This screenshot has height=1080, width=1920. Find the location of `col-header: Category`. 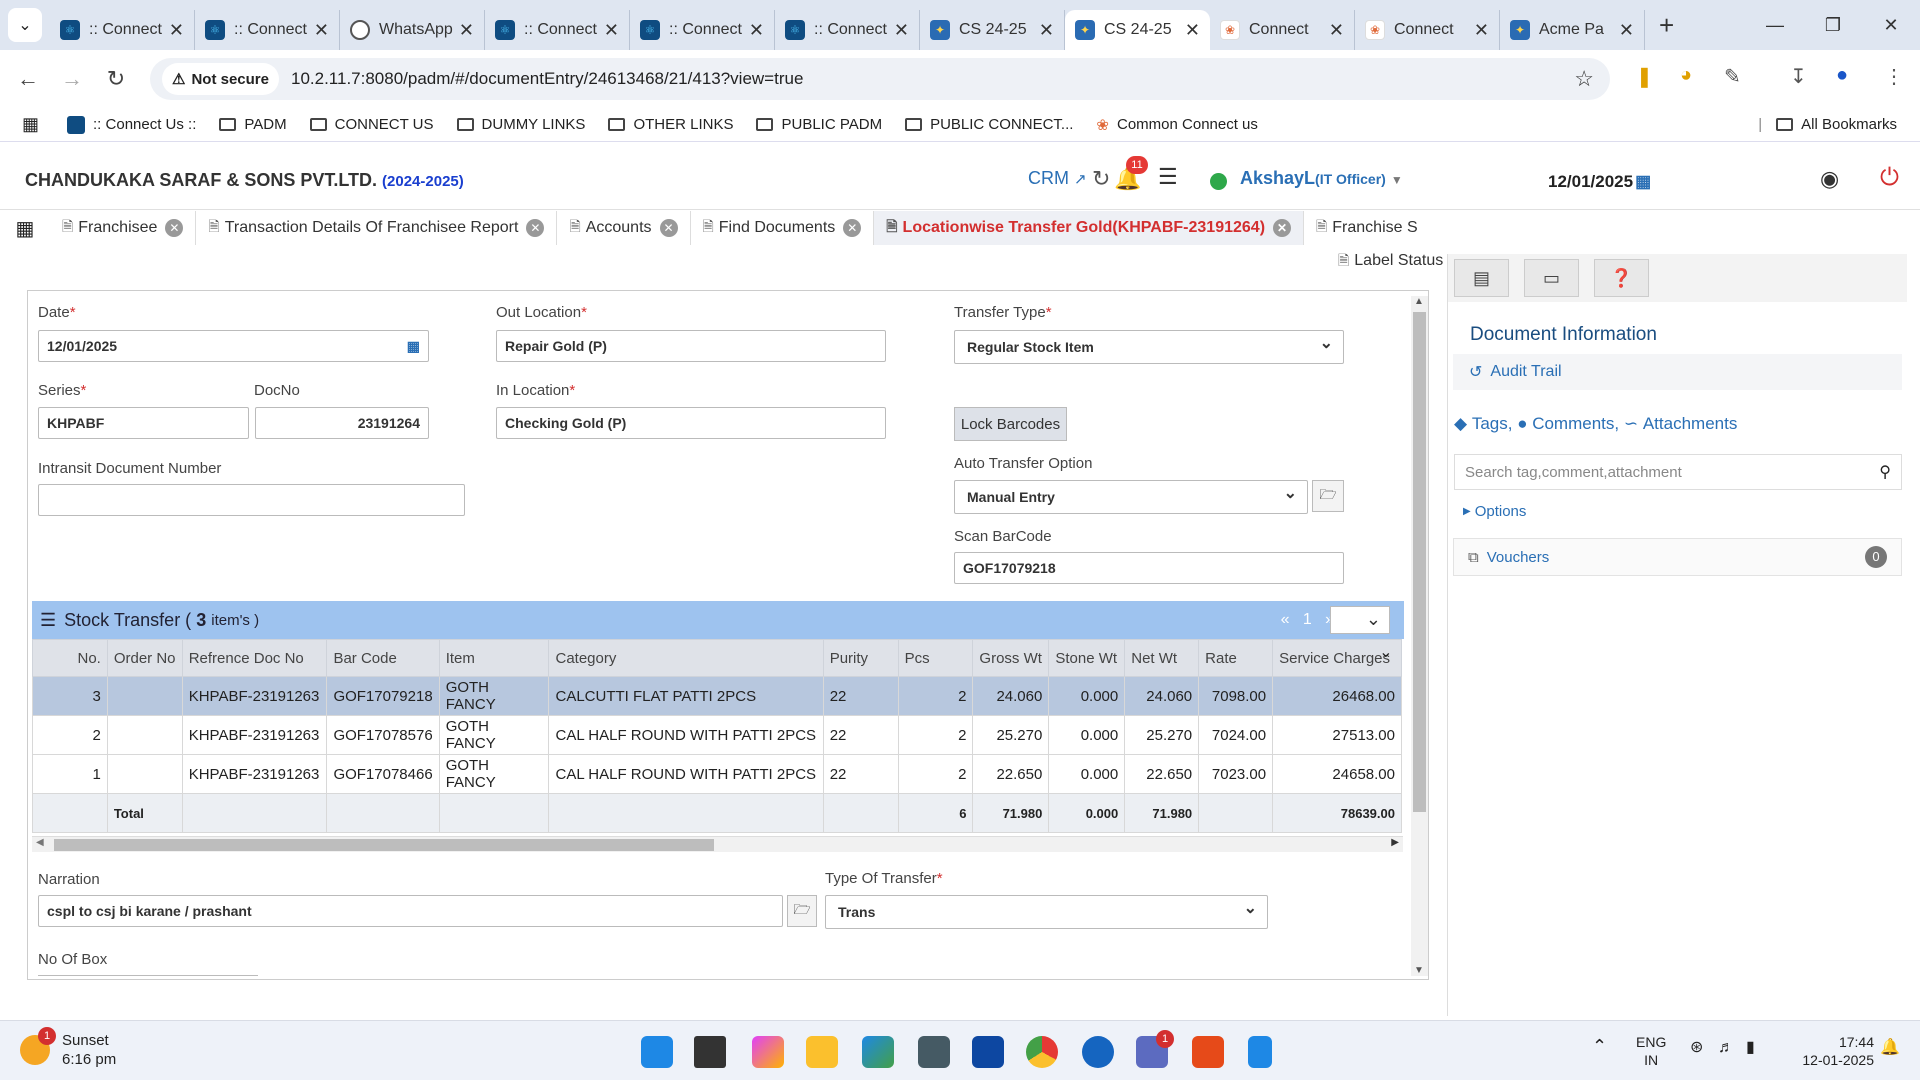

col-header: Category is located at coordinates (686, 658).